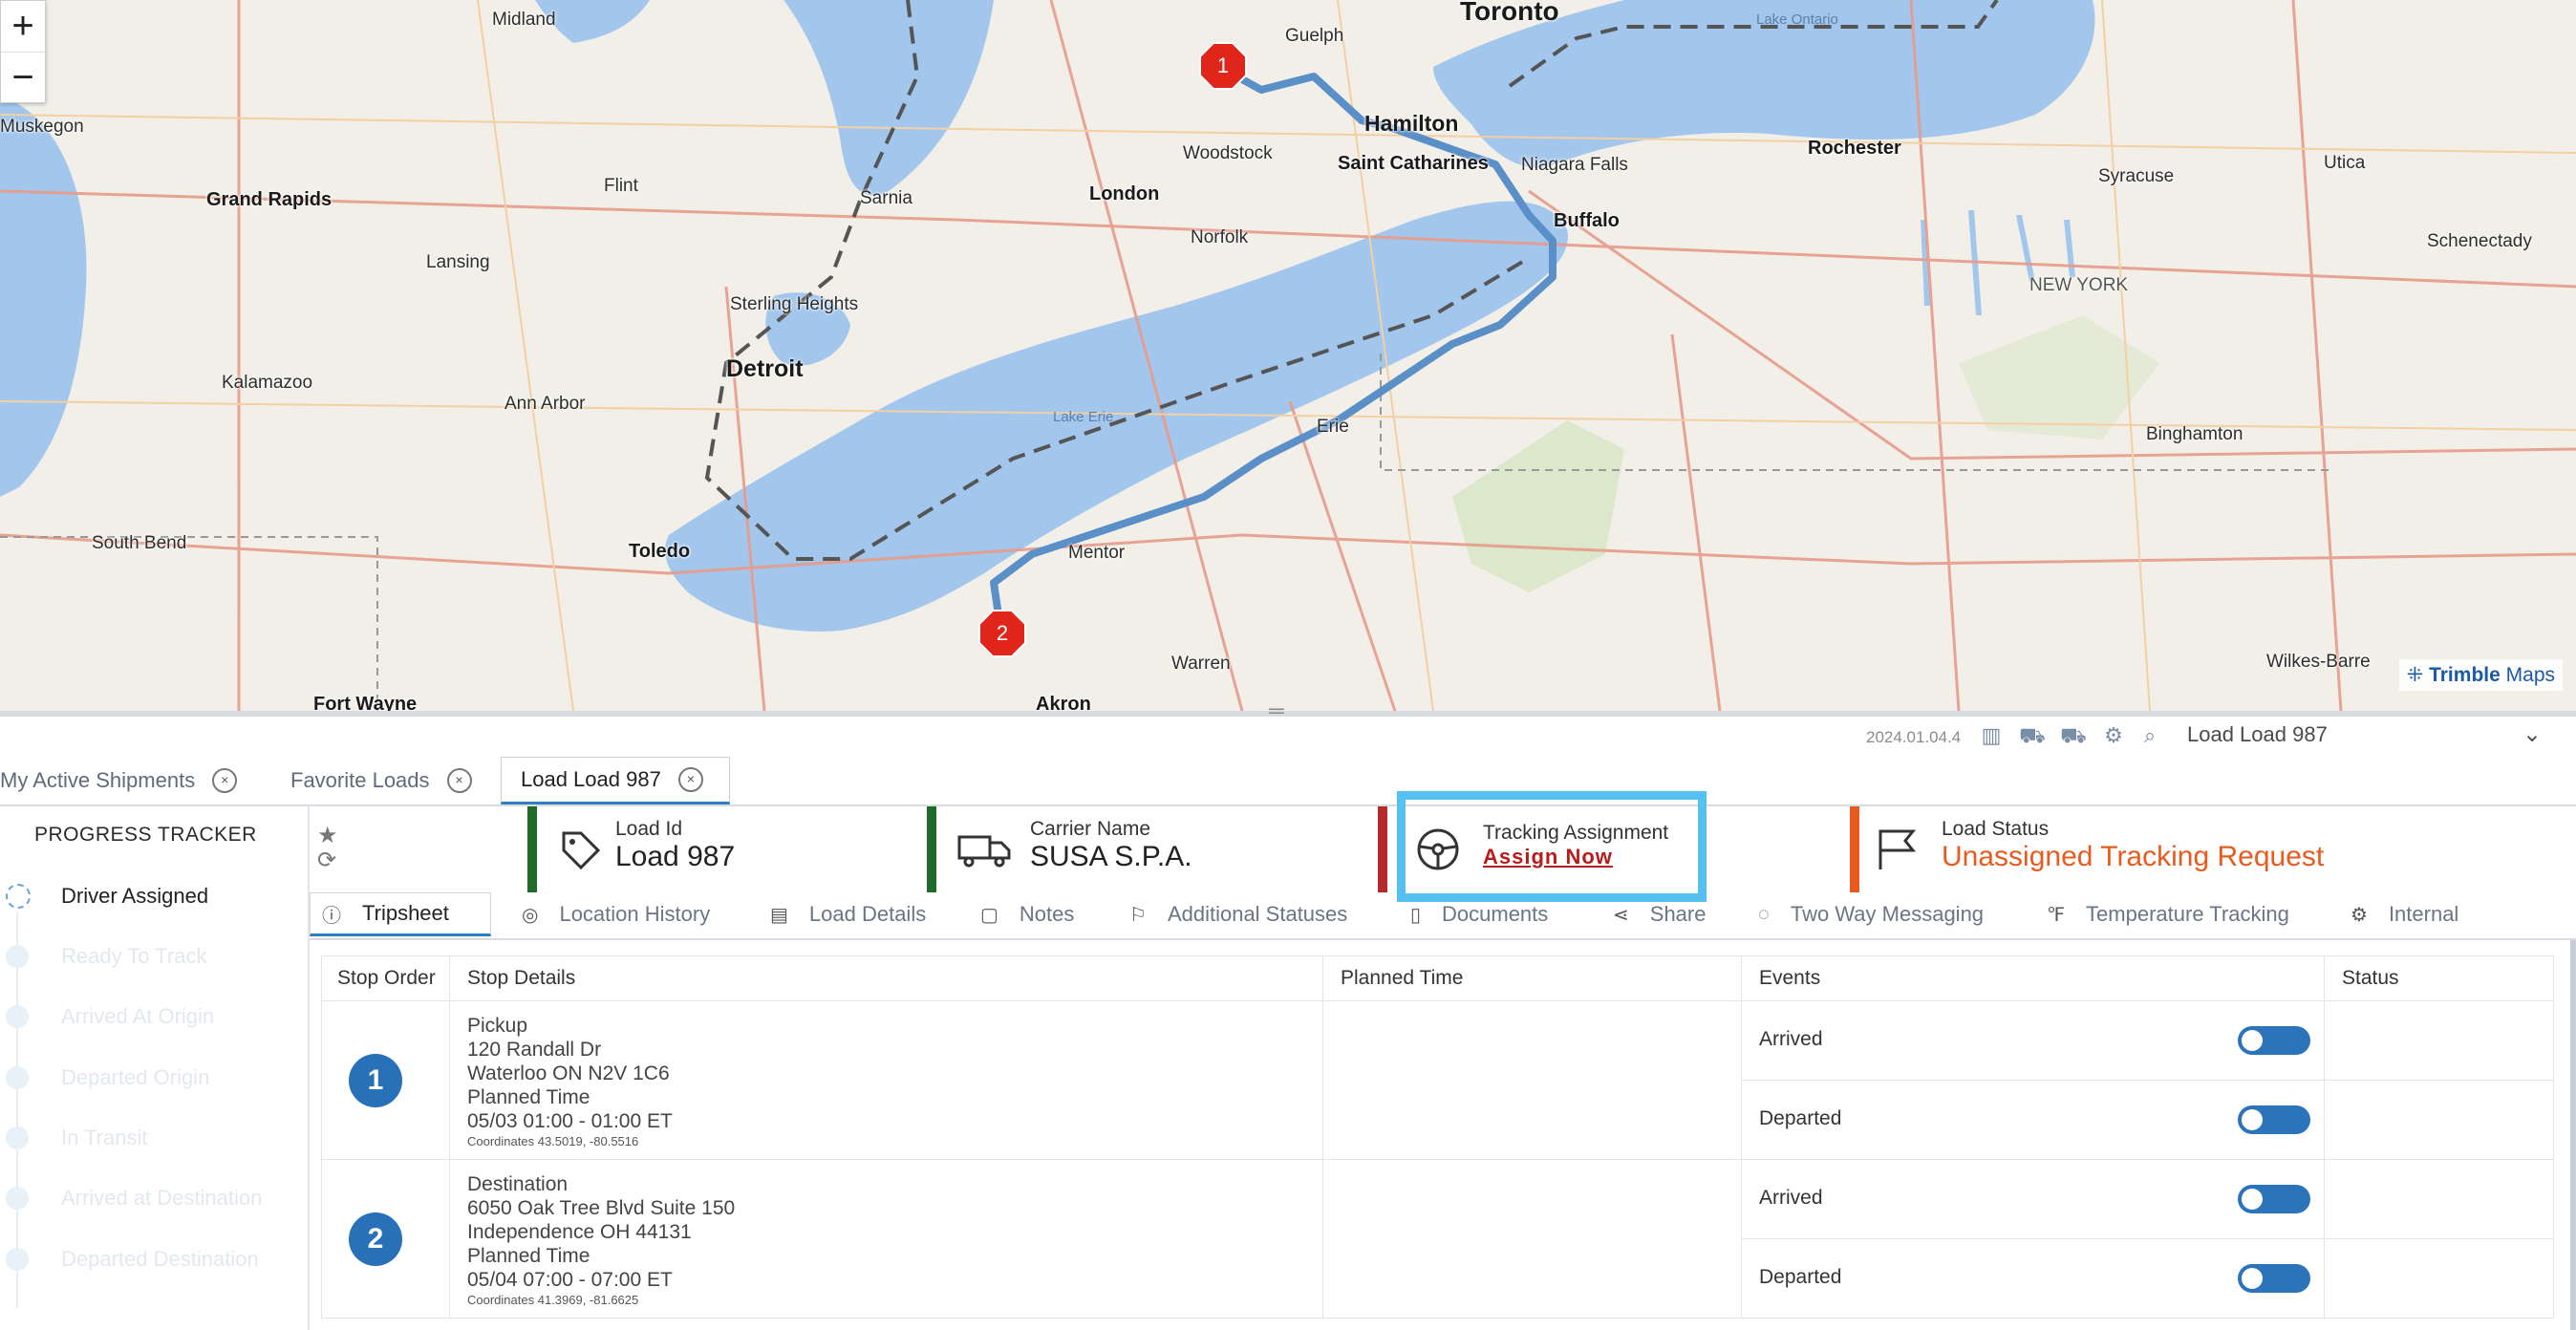  Describe the element at coordinates (2032, 735) in the screenshot. I see `truck-route-icon: ⛟` at that location.